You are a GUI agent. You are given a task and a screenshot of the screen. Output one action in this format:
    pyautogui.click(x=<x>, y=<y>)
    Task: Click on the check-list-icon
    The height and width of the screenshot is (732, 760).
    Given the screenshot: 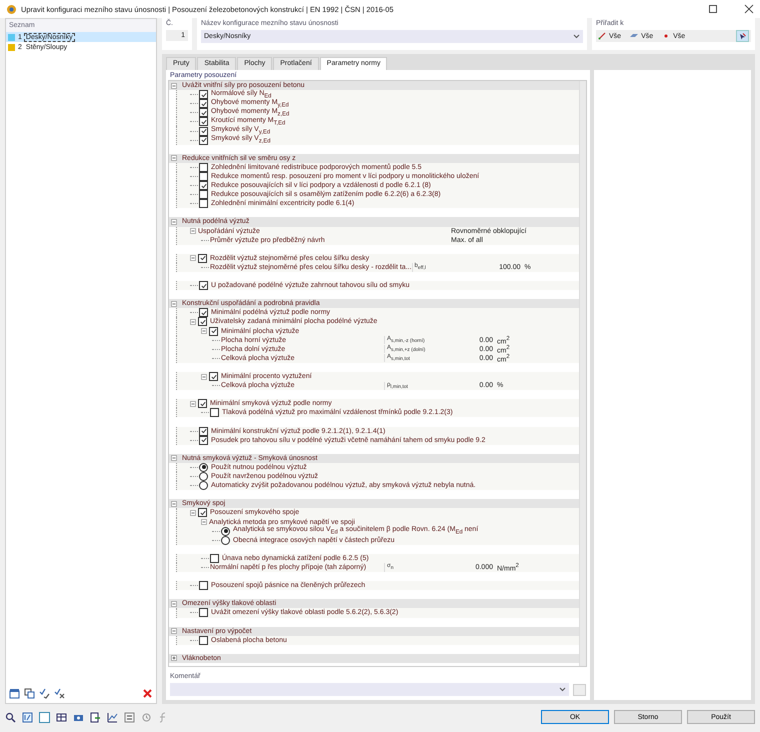 What is the action you would take?
    pyautogui.click(x=44, y=693)
    